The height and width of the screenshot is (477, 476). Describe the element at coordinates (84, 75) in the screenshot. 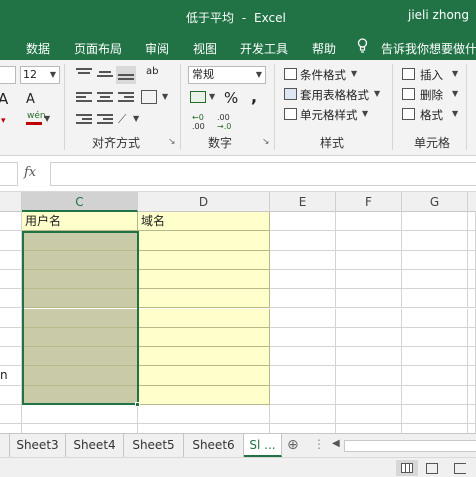

I see `align-top-icon` at that location.